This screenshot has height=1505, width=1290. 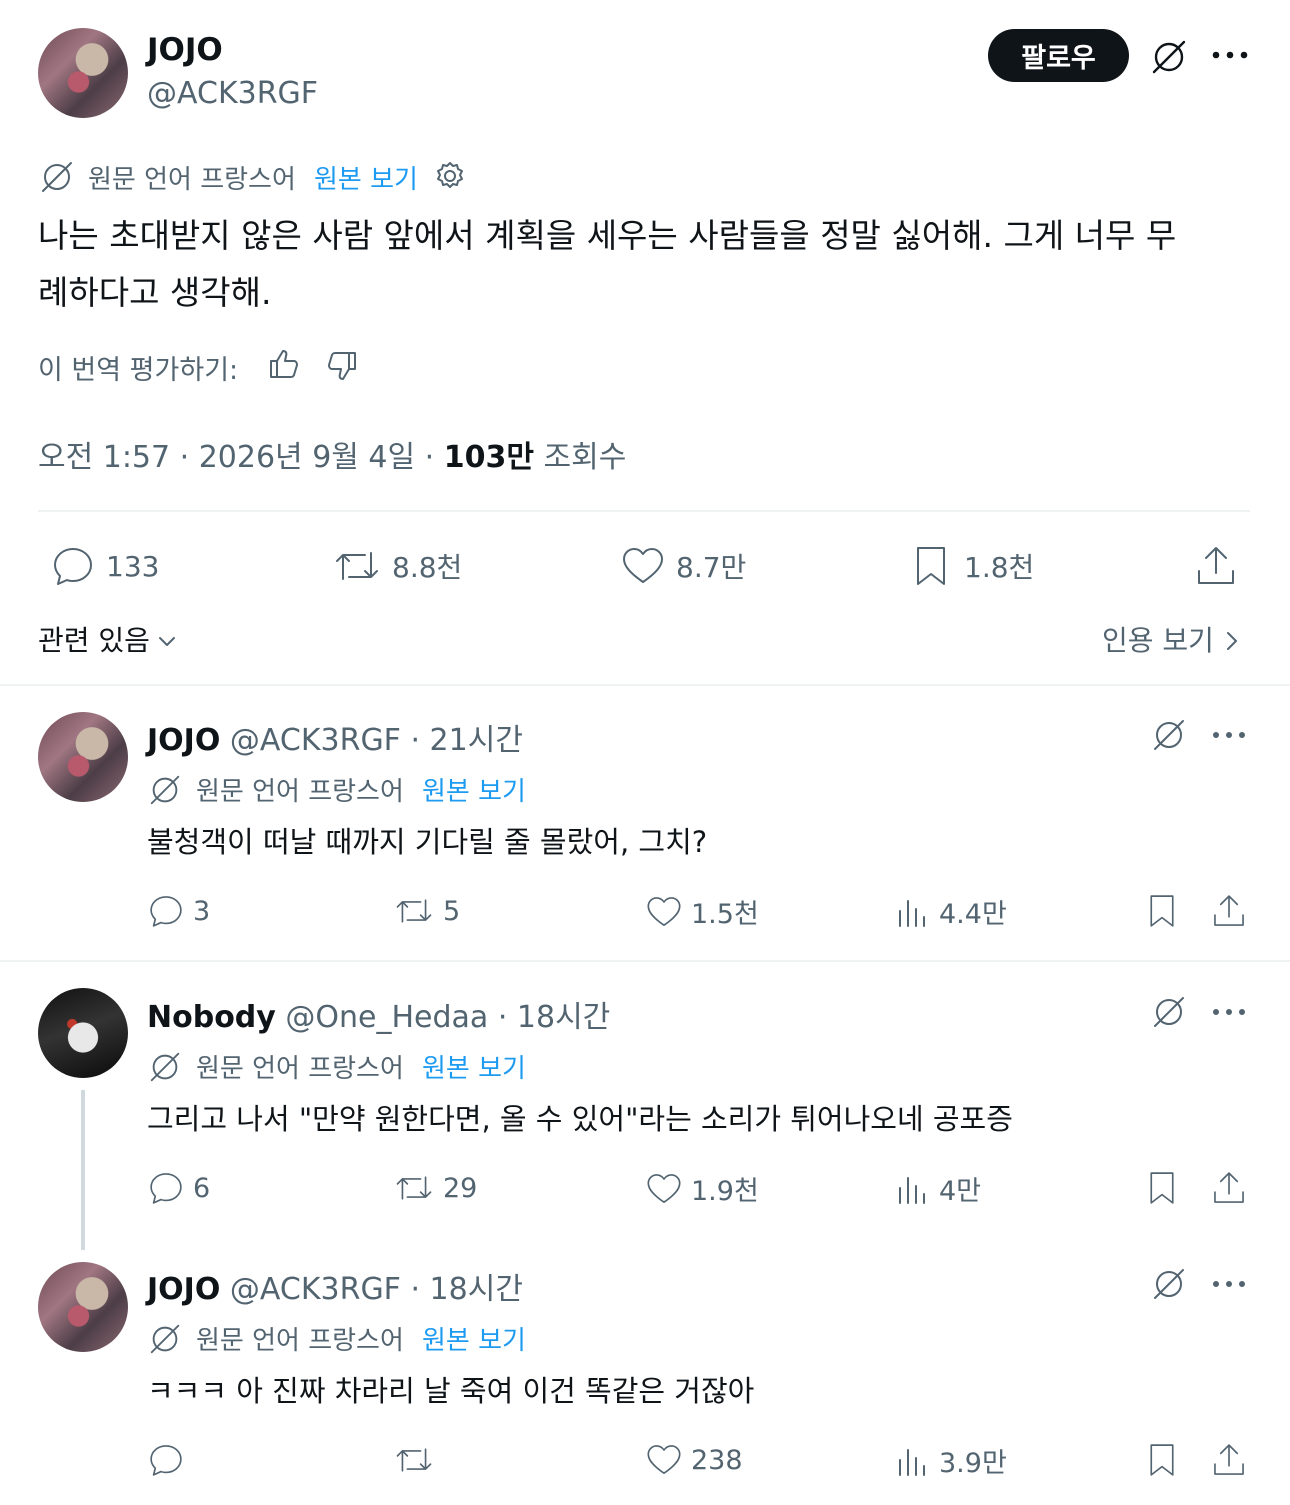 What do you see at coordinates (973, 1463) in the screenshot?
I see `views-count: 3.9만` at bounding box center [973, 1463].